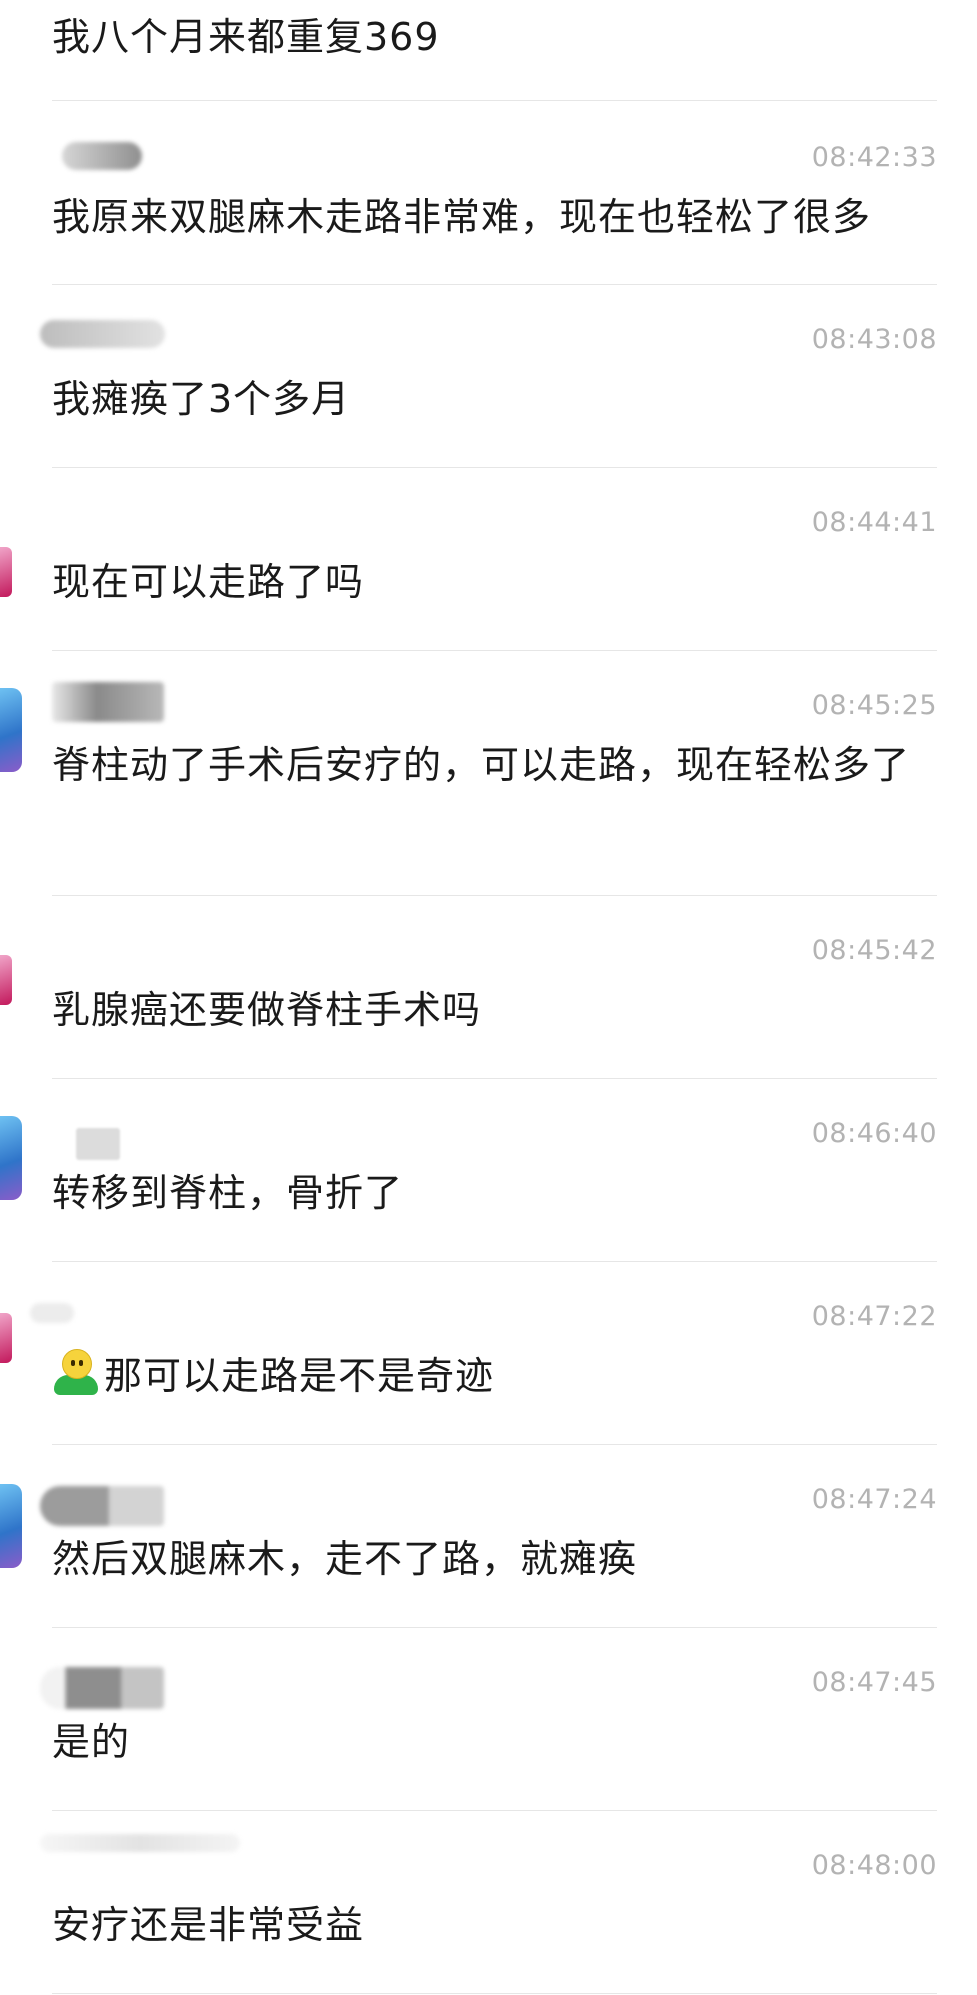 Image resolution: width=977 pixels, height=1995 pixels. Describe the element at coordinates (208, 582) in the screenshot. I see `message-text: 现在可以走路了吗` at that location.